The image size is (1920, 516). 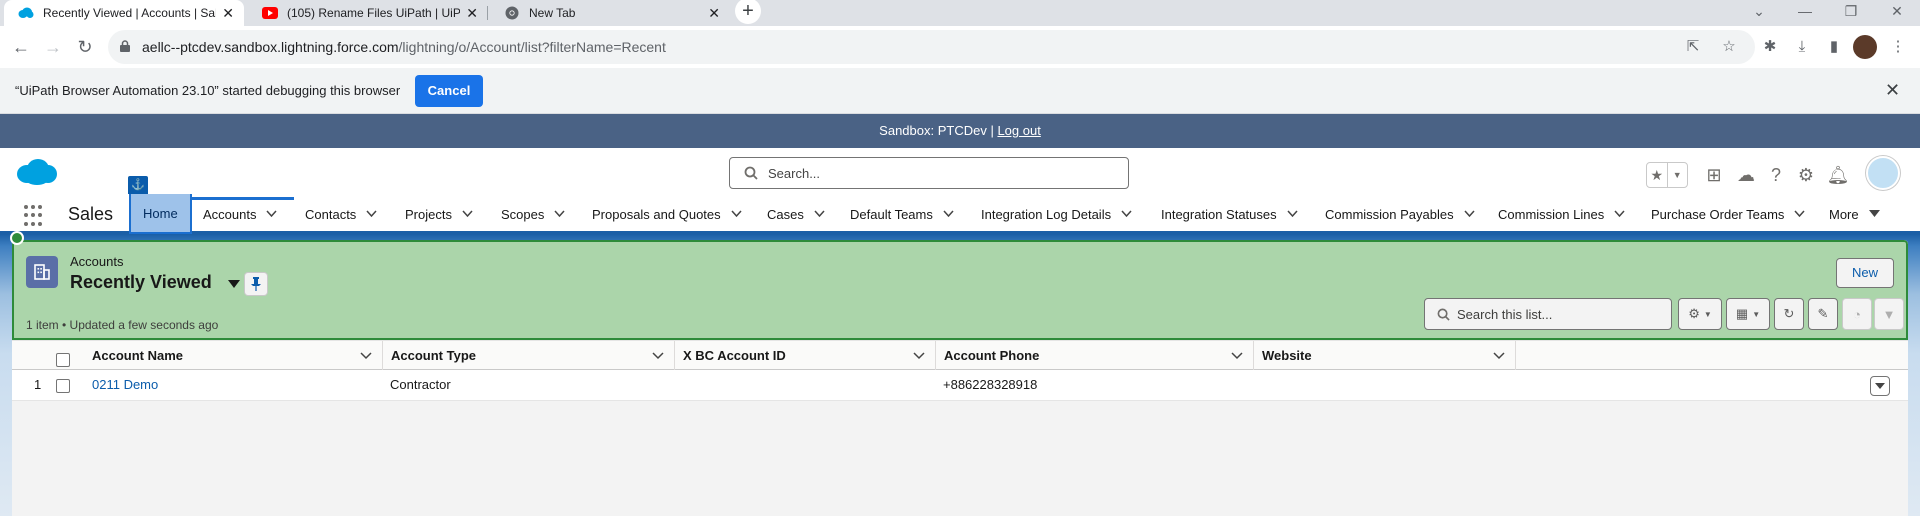 What do you see at coordinates (85, 47) in the screenshot?
I see `reload-icon: ↻` at bounding box center [85, 47].